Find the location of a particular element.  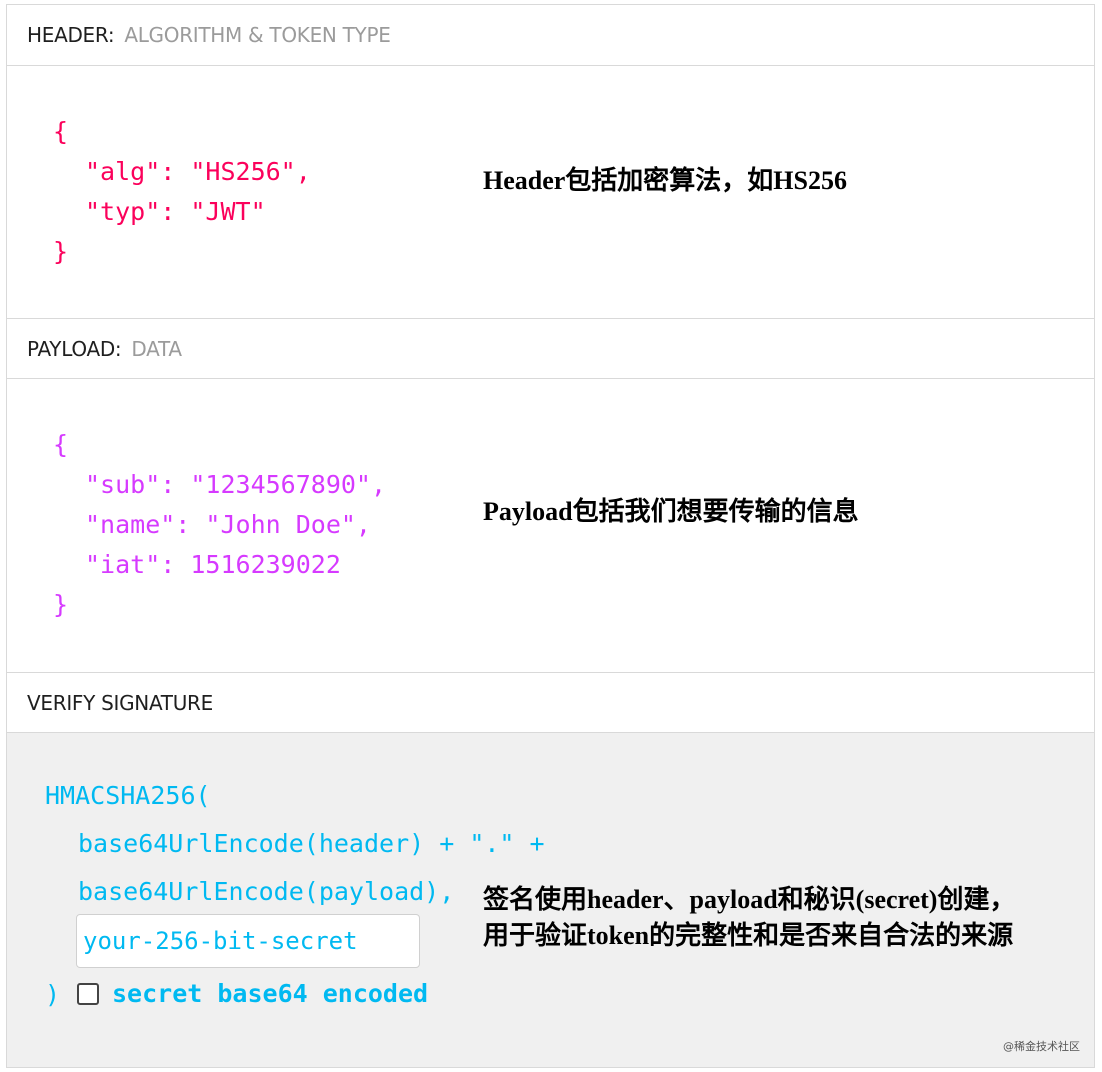

header-section-title: HEADER: is located at coordinates (71, 35).